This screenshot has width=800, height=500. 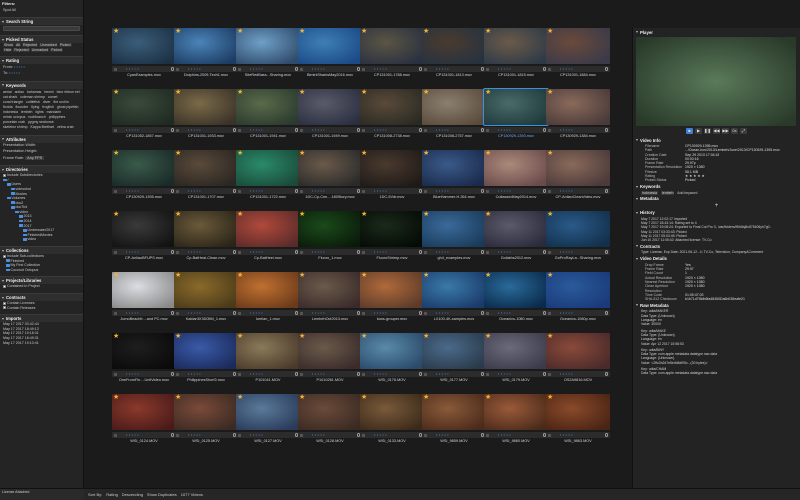 What do you see at coordinates (206, 241) in the screenshot?
I see `video-thumbnail-cell: ★ ••••• Cp-BatHeal-Clean.mov` at bounding box center [206, 241].